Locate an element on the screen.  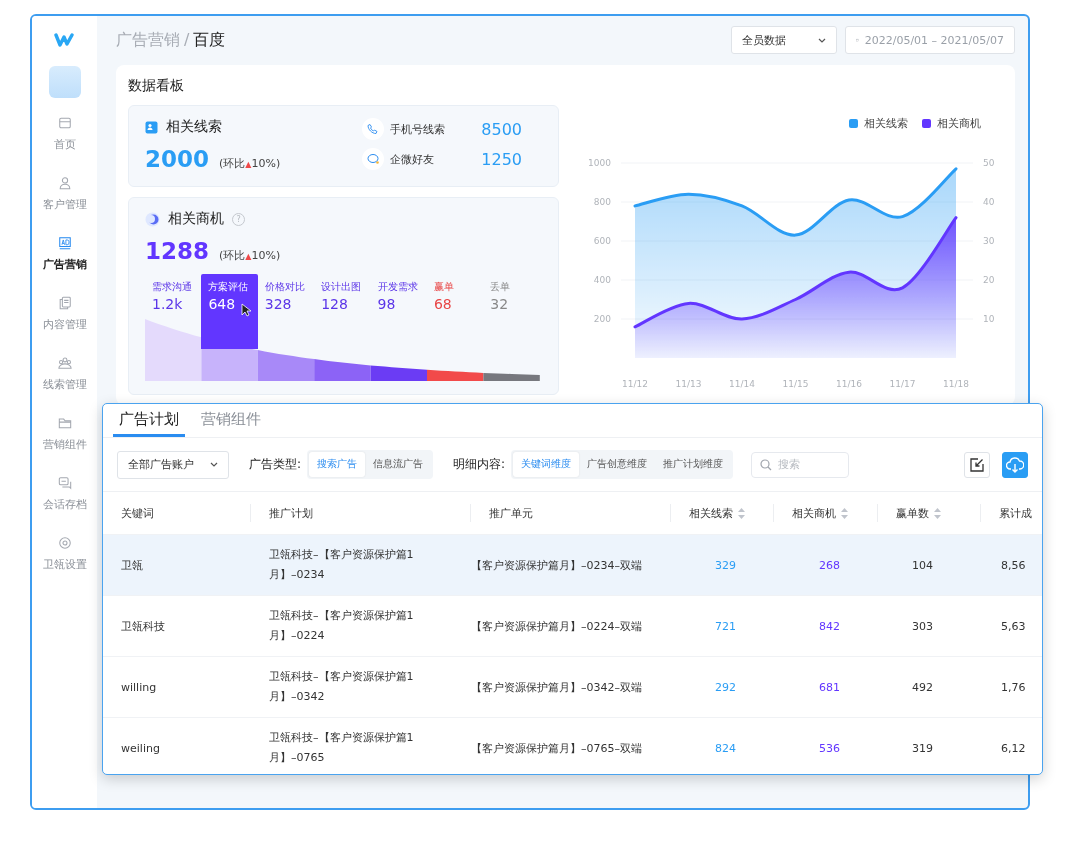
column-header: 推广计划 is located at coordinates (291, 513).